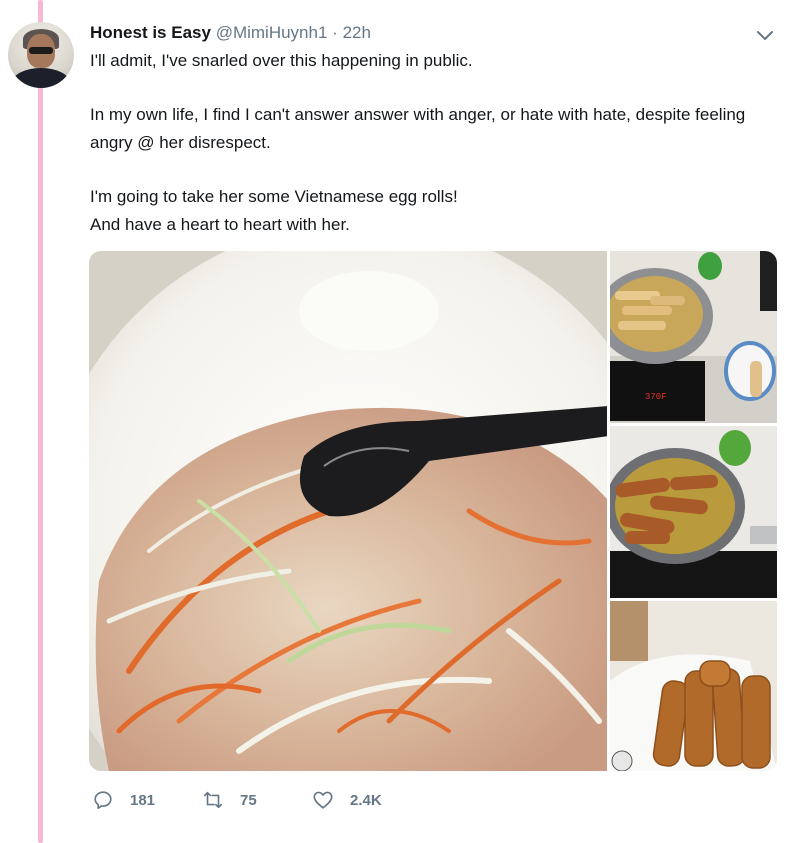 The image size is (800, 843). Describe the element at coordinates (347, 800) in the screenshot. I see `like-button: 2.4K` at that location.